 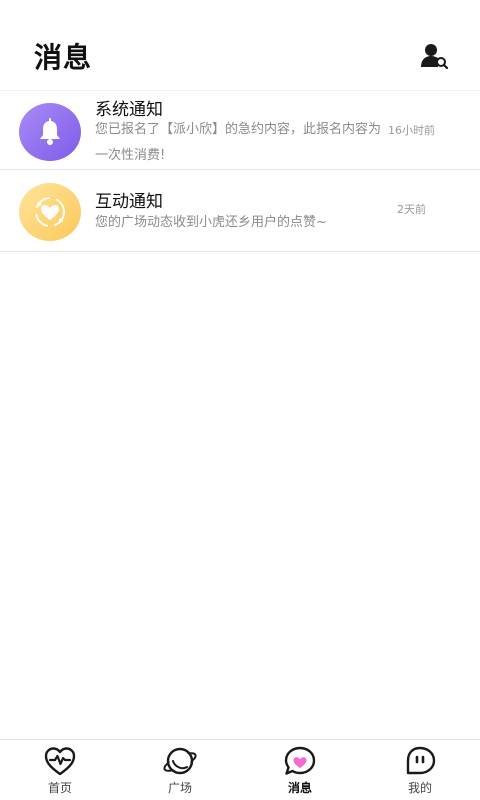 What do you see at coordinates (300, 761) in the screenshot?
I see `message-heart-icon` at bounding box center [300, 761].